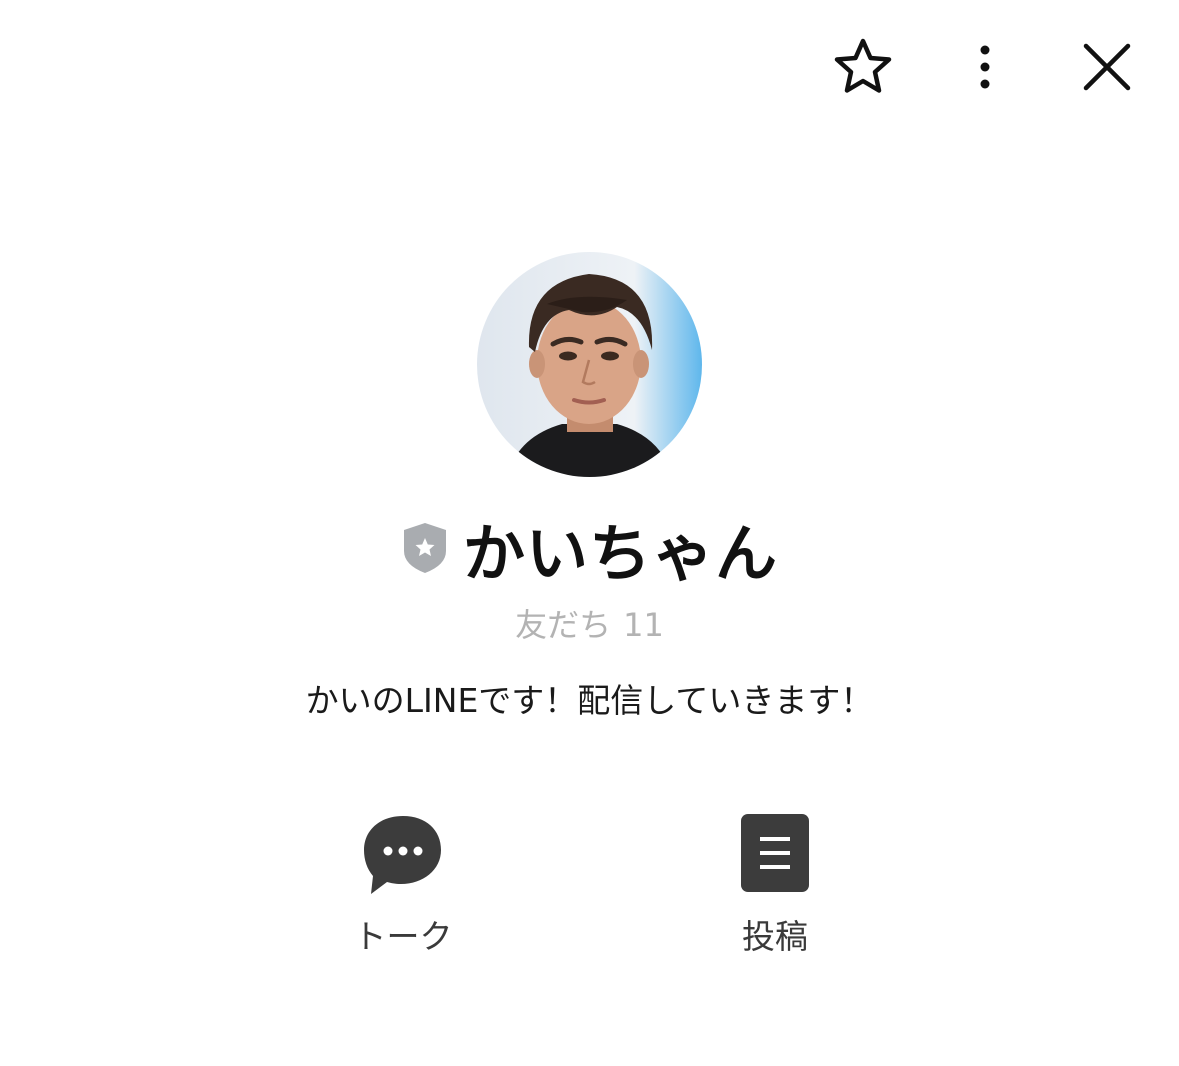 The image size is (1179, 1066). What do you see at coordinates (589, 700) in the screenshot?
I see `status-message: かいのLINEです！配信していきます！` at bounding box center [589, 700].